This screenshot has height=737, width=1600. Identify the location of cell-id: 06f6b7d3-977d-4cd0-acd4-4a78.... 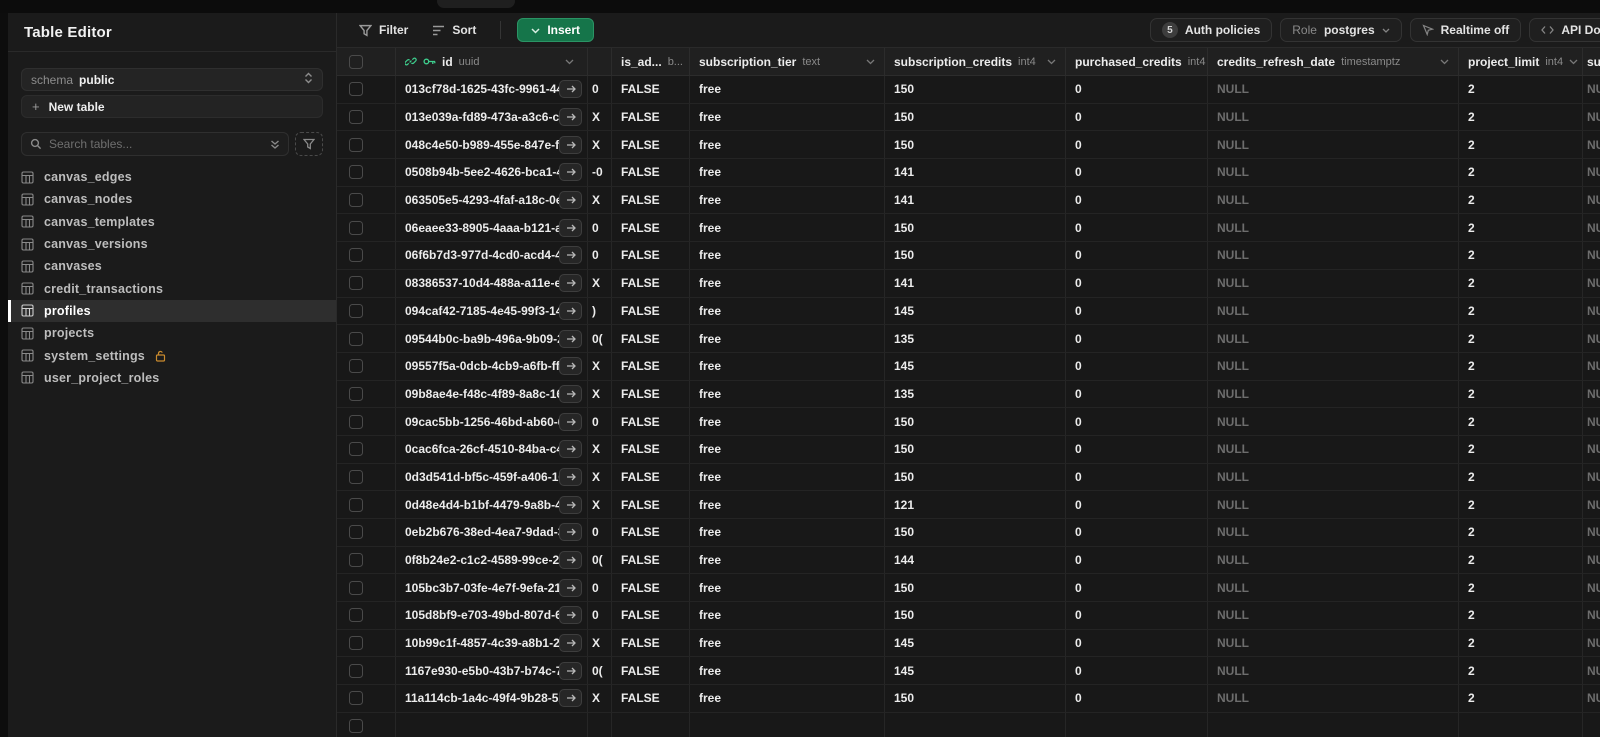
(492, 255).